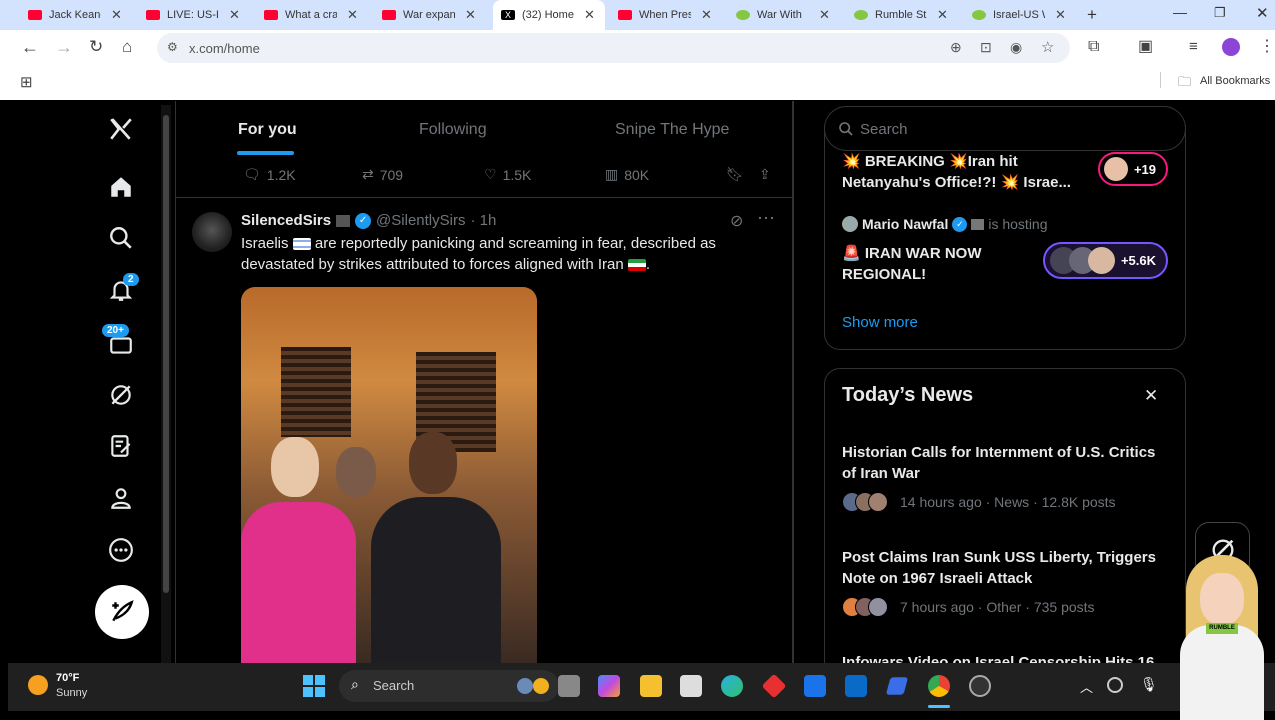 Image resolution: width=1275 pixels, height=720 pixels. What do you see at coordinates (382, 174) in the screenshot?
I see `repost-button: ⇄ 709` at bounding box center [382, 174].